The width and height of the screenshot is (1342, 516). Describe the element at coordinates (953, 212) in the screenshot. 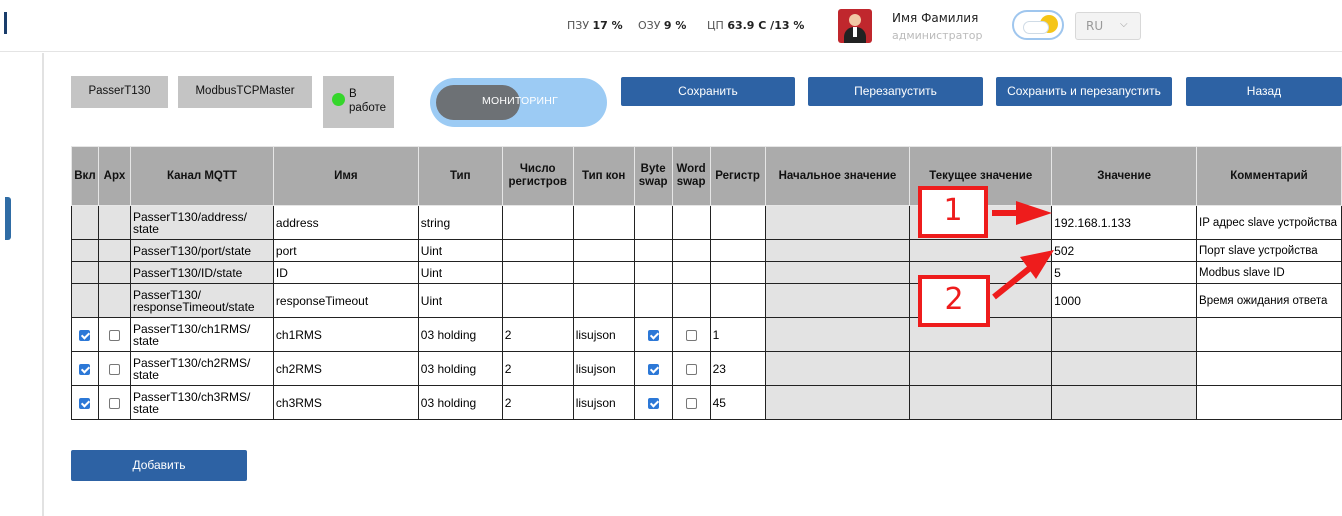

I see `annotation-1: 1` at that location.